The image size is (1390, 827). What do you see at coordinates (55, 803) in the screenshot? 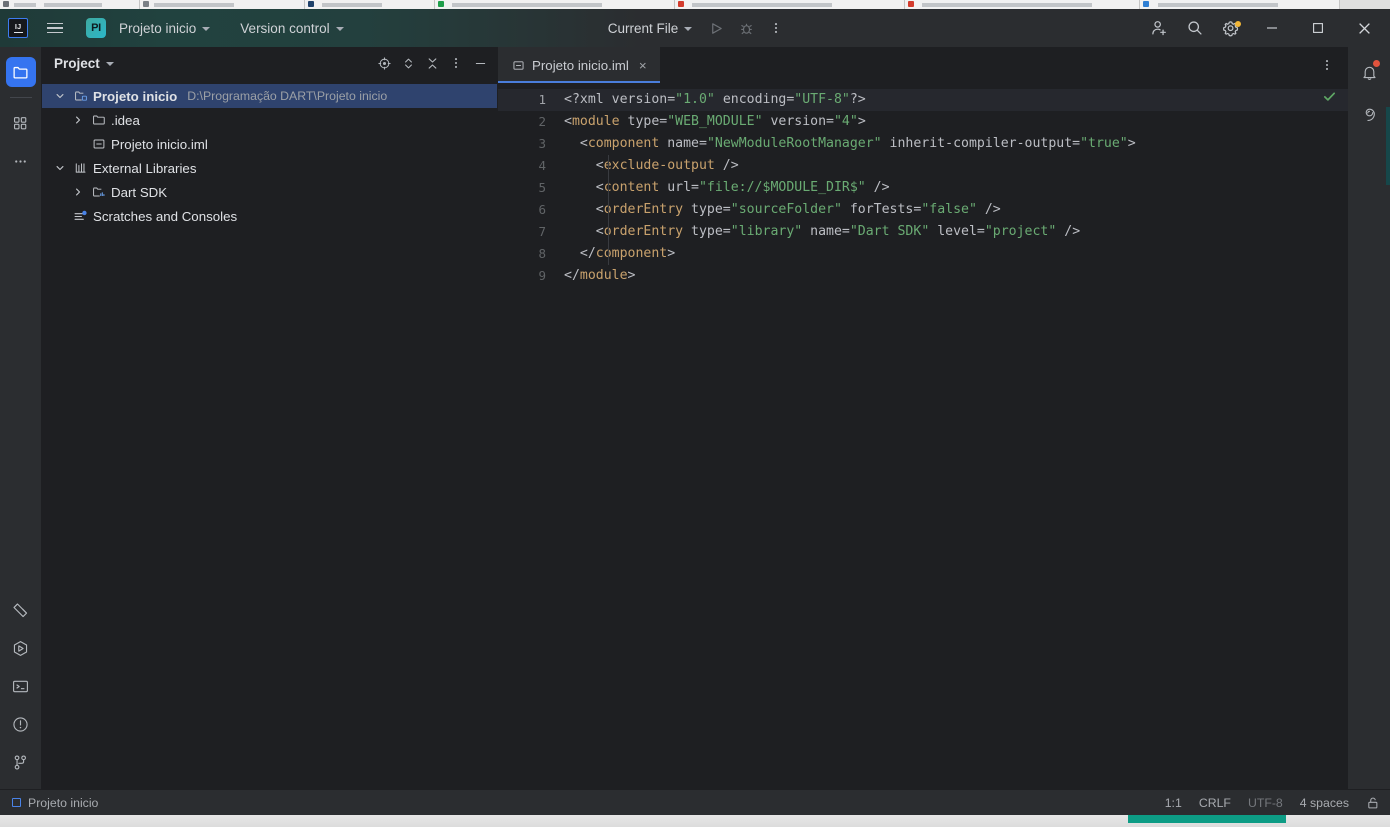
I see `status-bar-project: Projeto inicio` at bounding box center [55, 803].